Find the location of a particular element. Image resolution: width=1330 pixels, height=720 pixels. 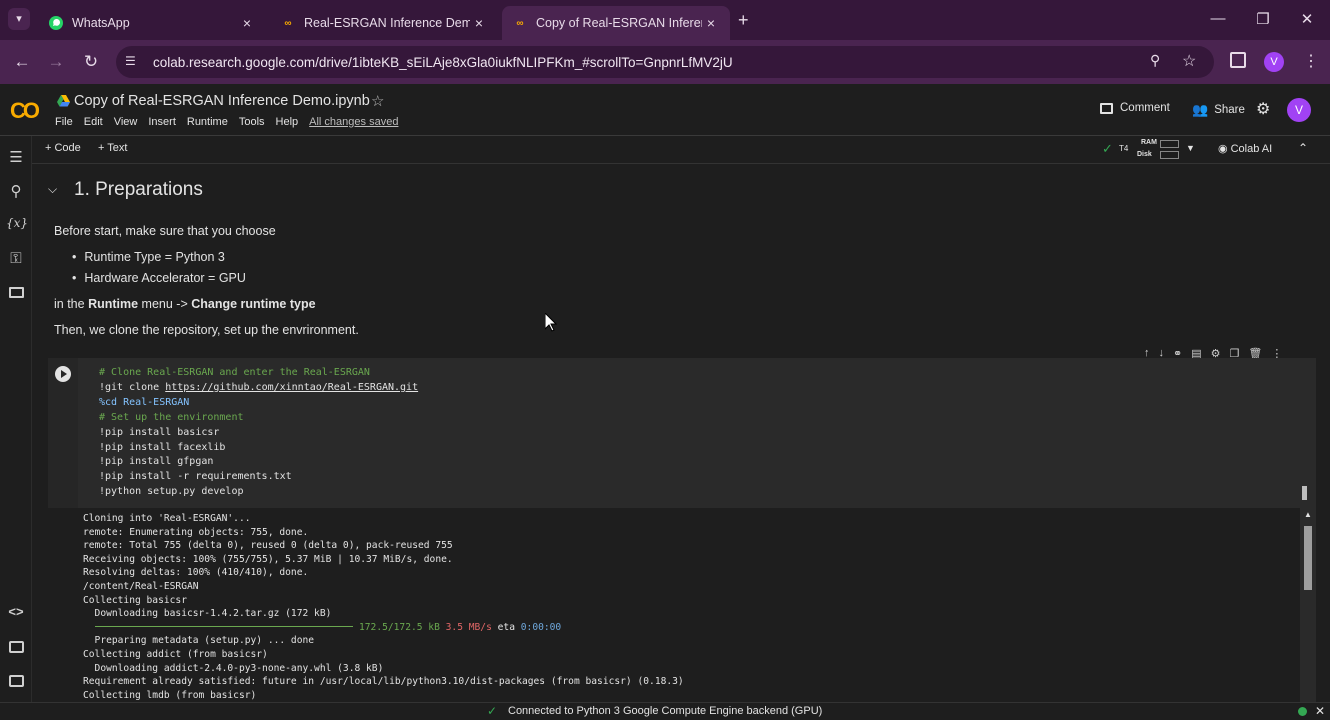

bookmark-star-icon: ☆ is located at coordinates (1189, 61).